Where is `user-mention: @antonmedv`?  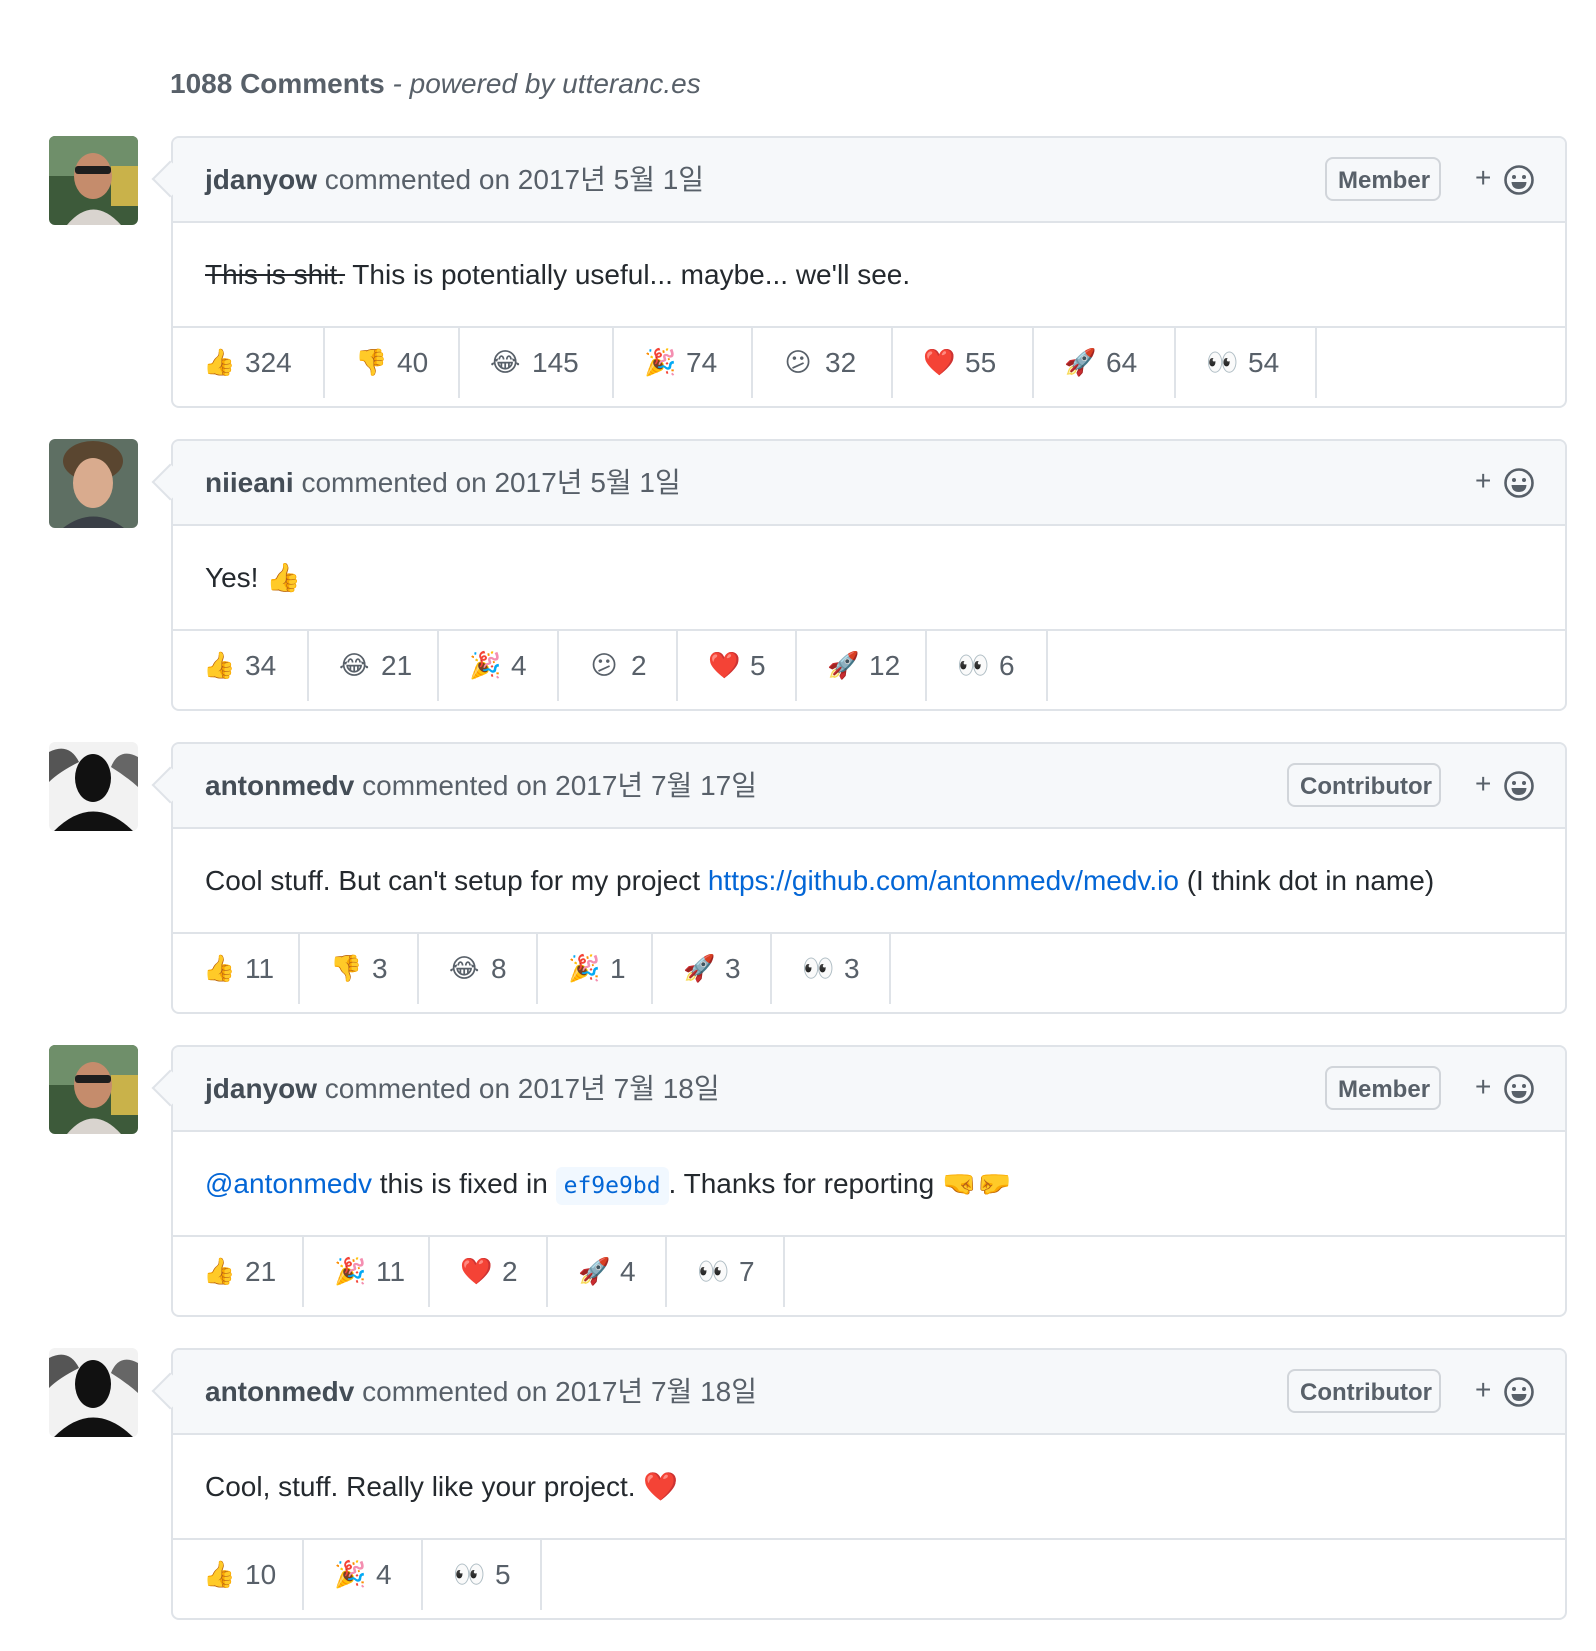 user-mention: @antonmedv is located at coordinates (288, 1183).